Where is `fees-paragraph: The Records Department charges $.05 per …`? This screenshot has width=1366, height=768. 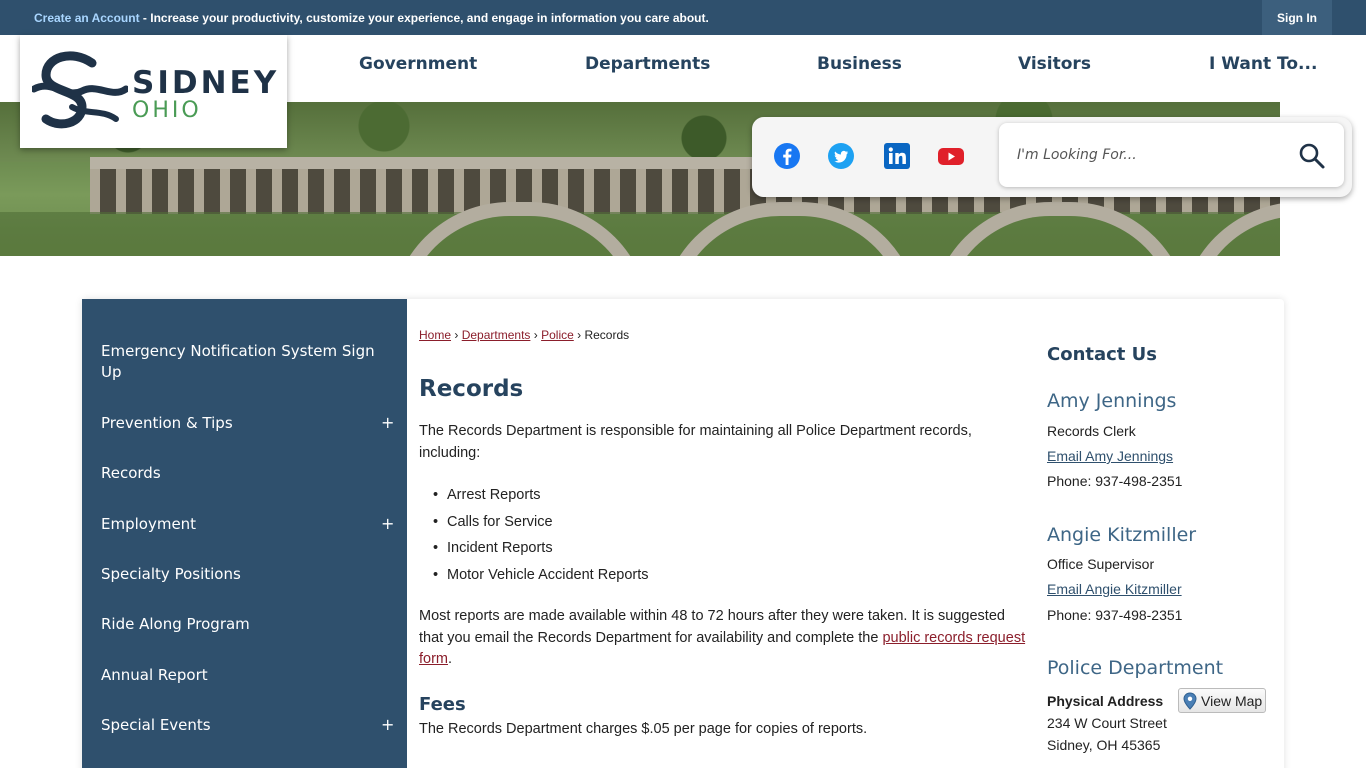 fees-paragraph: The Records Department charges $.05 per … is located at coordinates (643, 729).